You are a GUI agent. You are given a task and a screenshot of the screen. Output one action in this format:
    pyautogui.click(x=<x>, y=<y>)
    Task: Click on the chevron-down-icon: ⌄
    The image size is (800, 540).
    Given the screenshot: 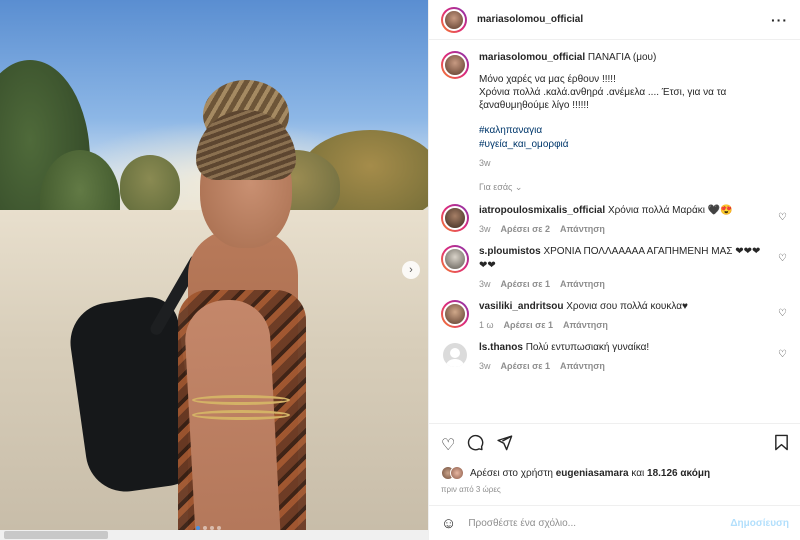 What is the action you would take?
    pyautogui.click(x=518, y=187)
    